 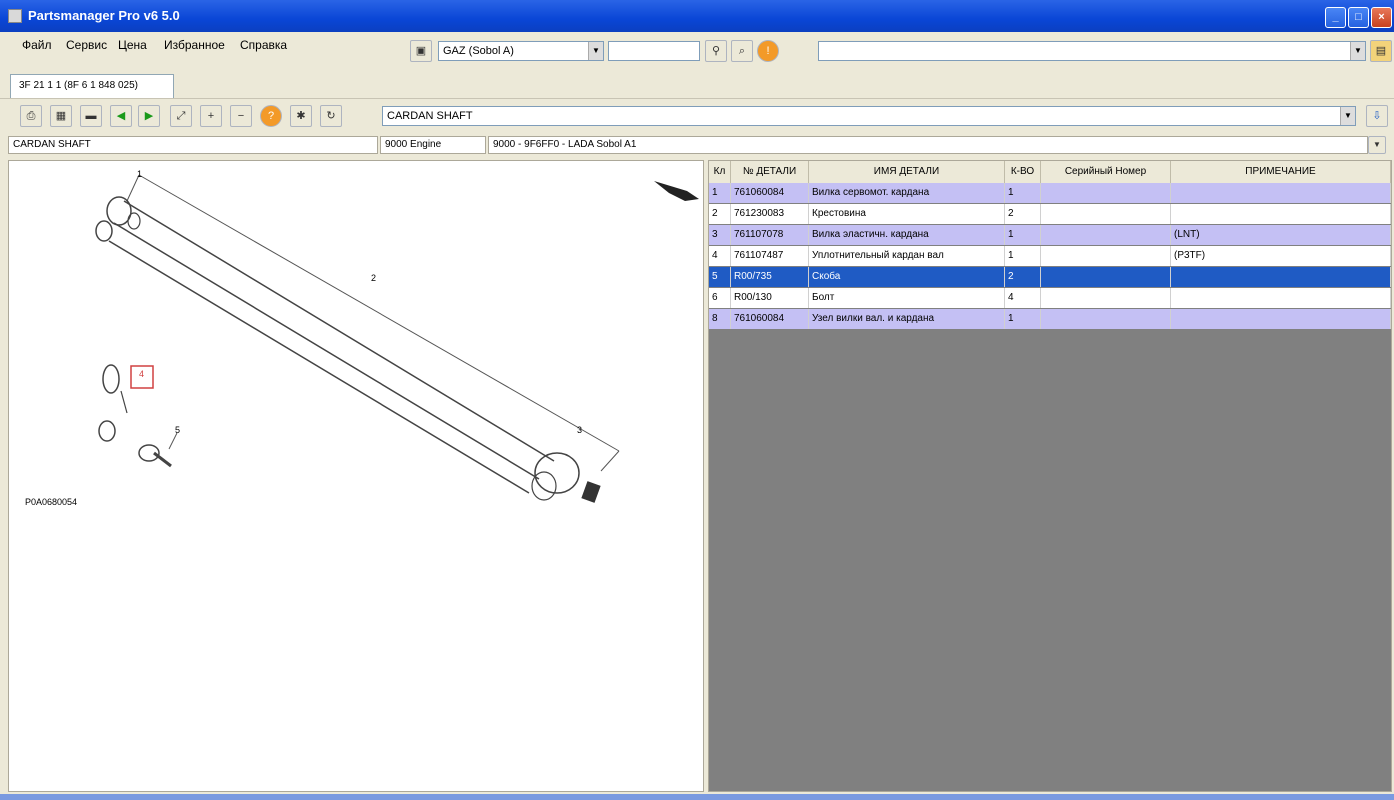 I want to click on toolbar: ⎙ ▦ ▬ ◀ ▶ ⤢ + − ? ✱ ↻ CARDAN SHAFT ▼ ⇩, so click(x=697, y=115).